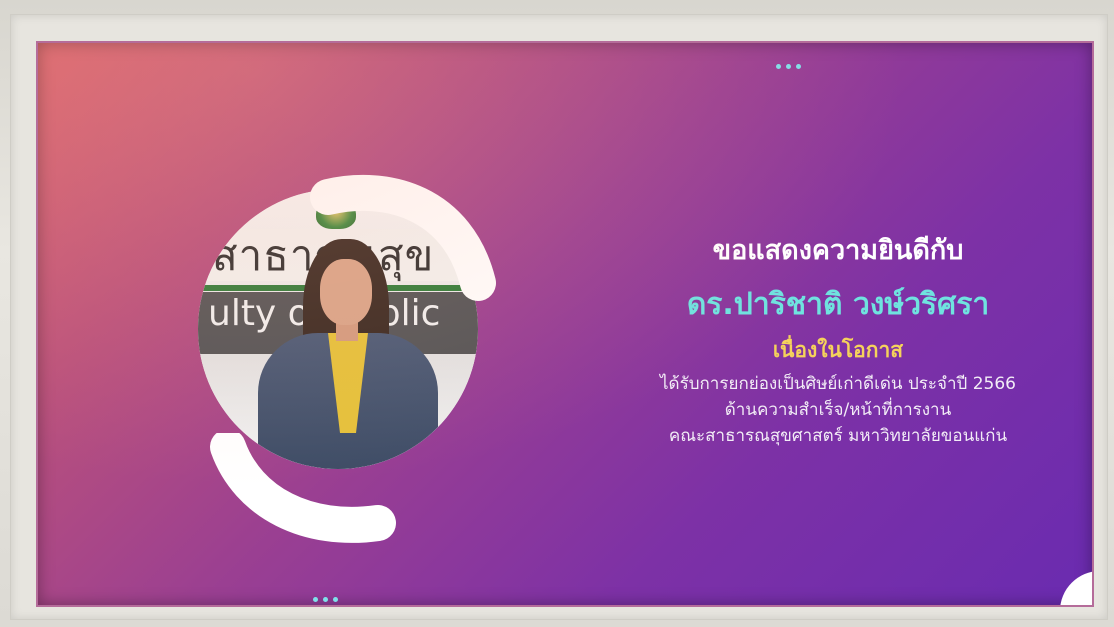  I want to click on occasion-label: เนื่องในโอกาส, so click(838, 350).